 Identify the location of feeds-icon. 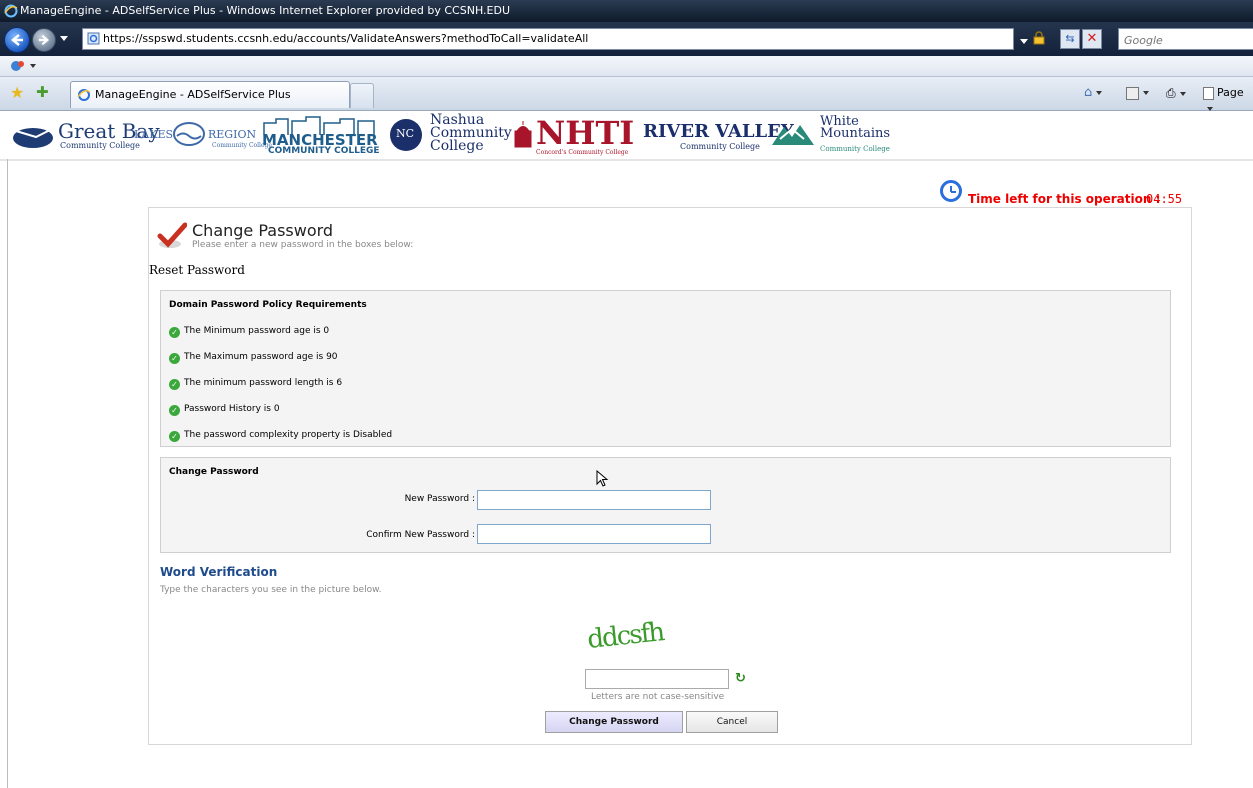
(1132, 93).